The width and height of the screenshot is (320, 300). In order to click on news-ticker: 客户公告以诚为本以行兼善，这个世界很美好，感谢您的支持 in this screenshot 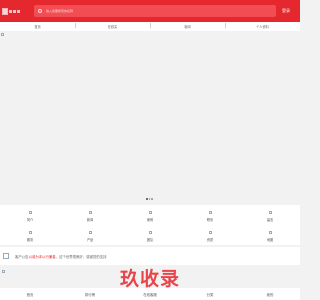, I will do `click(150, 256)`.